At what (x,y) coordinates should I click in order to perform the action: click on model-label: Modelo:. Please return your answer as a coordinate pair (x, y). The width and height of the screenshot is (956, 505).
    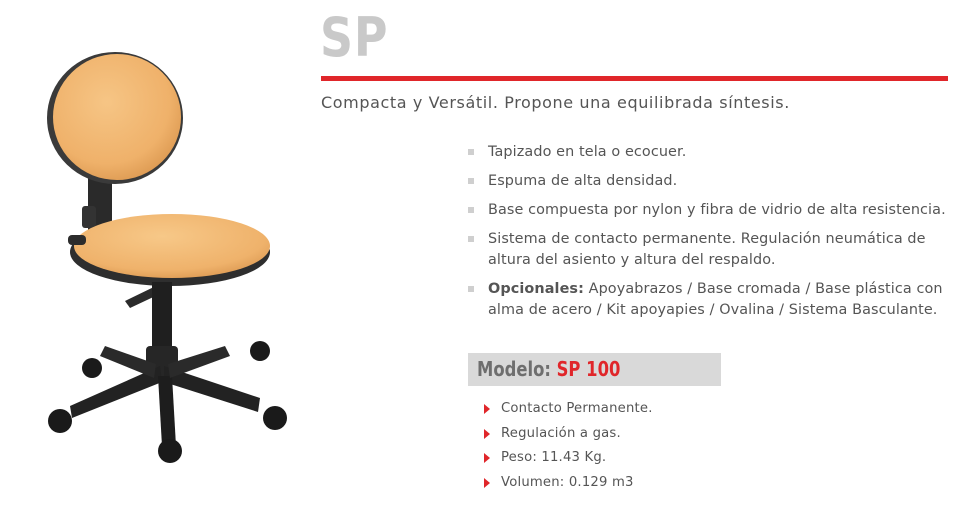
    Looking at the image, I should click on (514, 369).